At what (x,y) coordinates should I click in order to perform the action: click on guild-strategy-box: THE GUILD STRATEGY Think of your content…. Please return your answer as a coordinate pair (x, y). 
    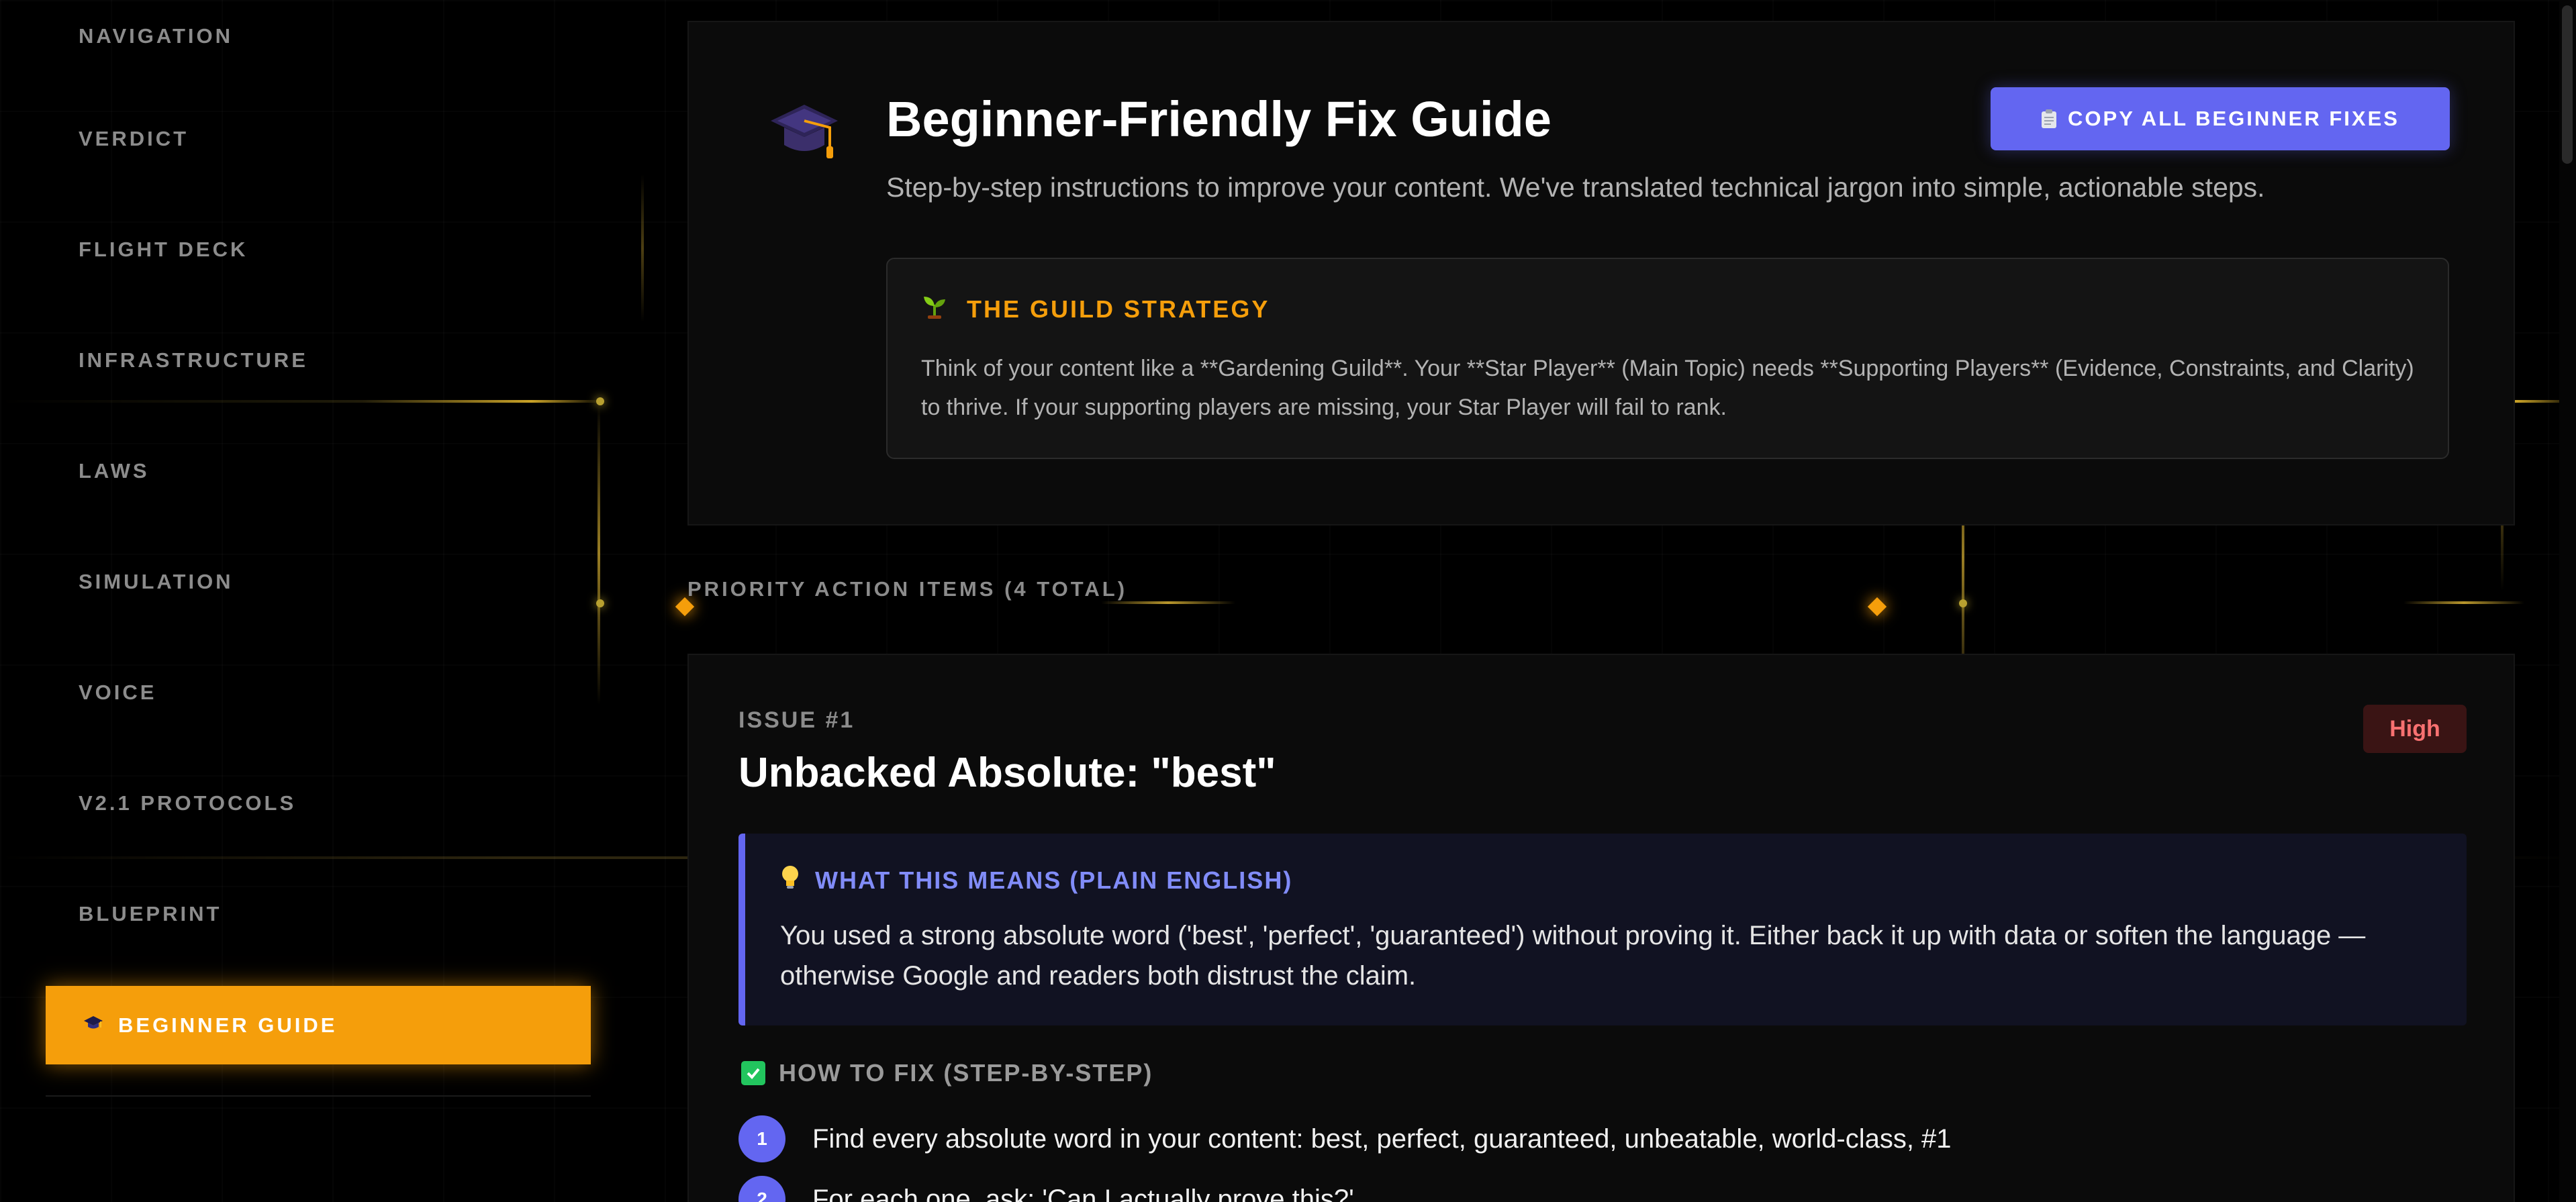
    Looking at the image, I should click on (1667, 358).